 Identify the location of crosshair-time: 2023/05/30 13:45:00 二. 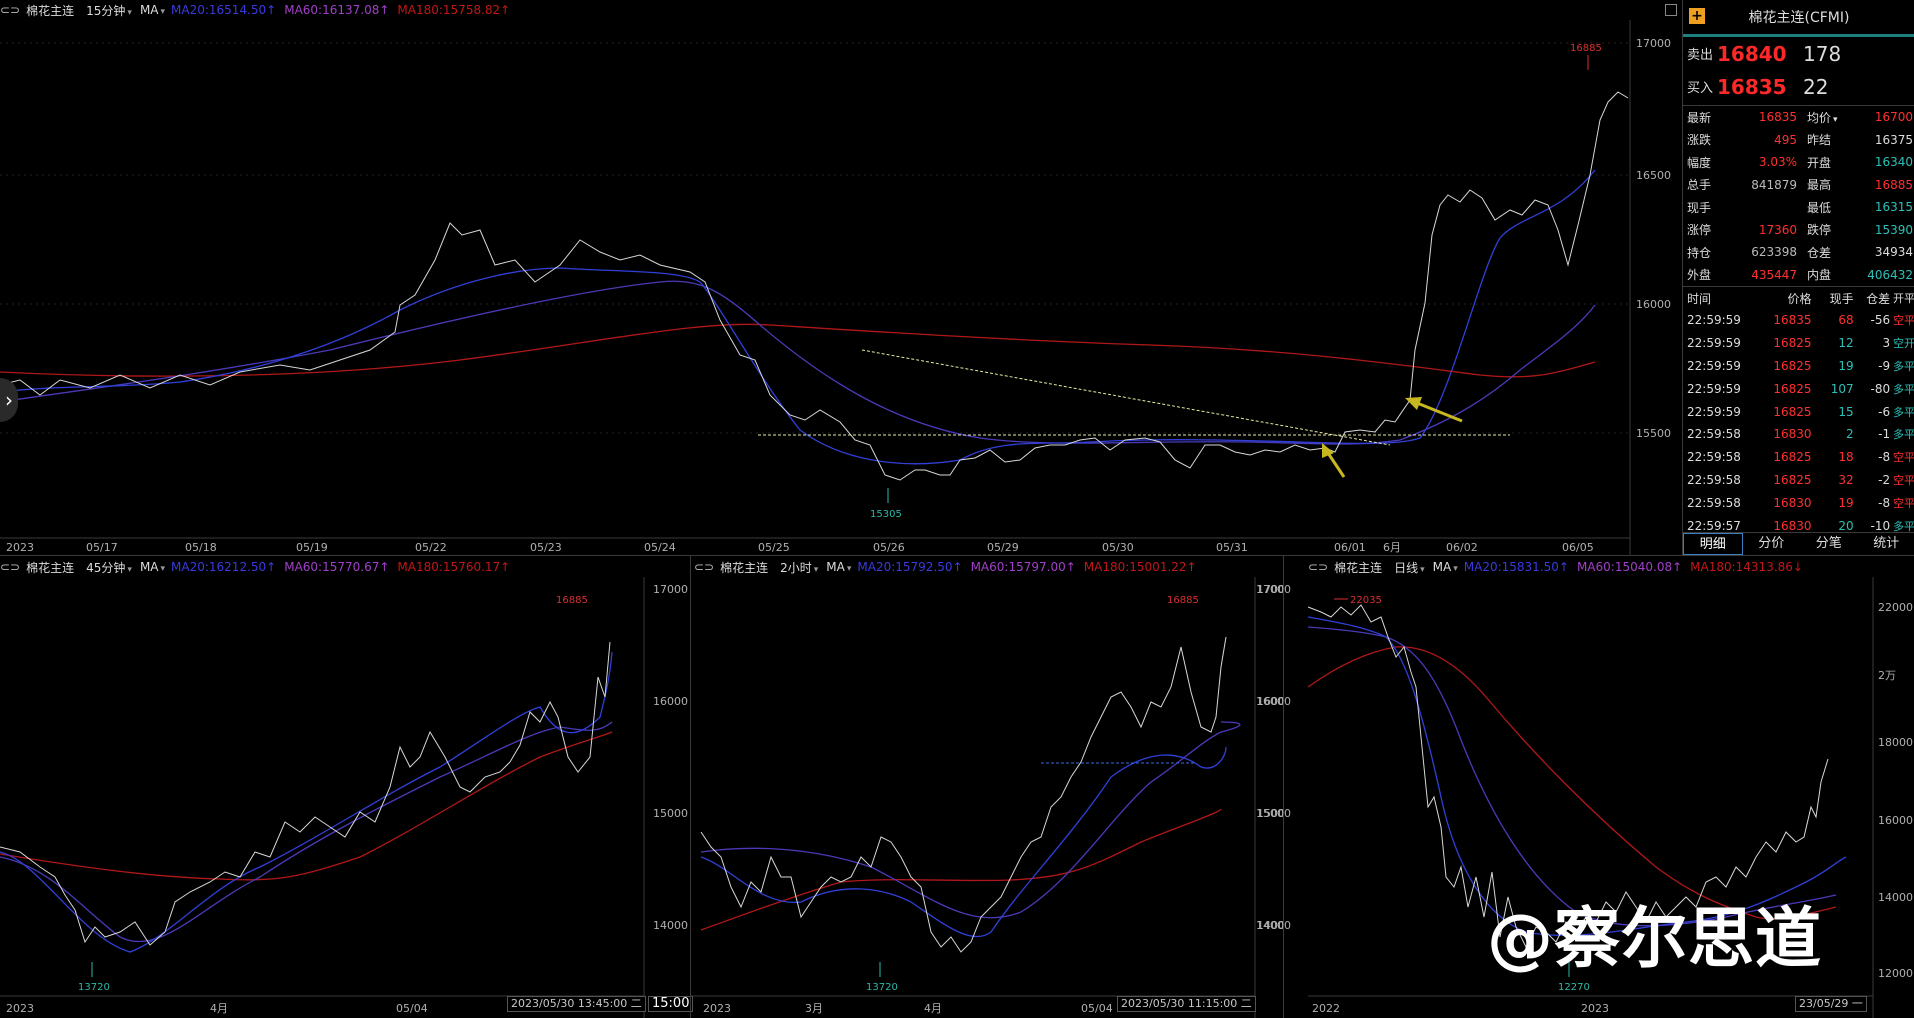
(576, 1004).